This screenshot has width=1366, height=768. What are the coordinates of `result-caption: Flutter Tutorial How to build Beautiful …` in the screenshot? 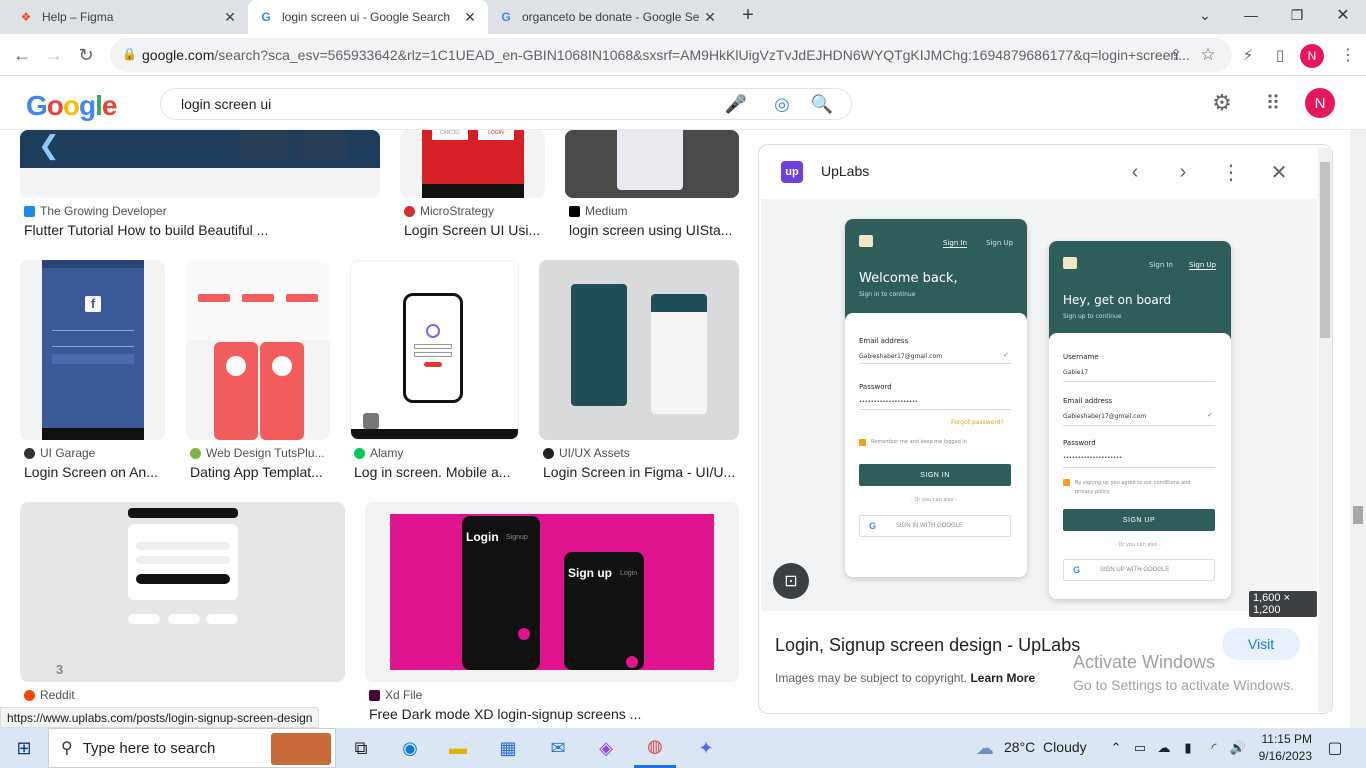 It's located at (202, 230).